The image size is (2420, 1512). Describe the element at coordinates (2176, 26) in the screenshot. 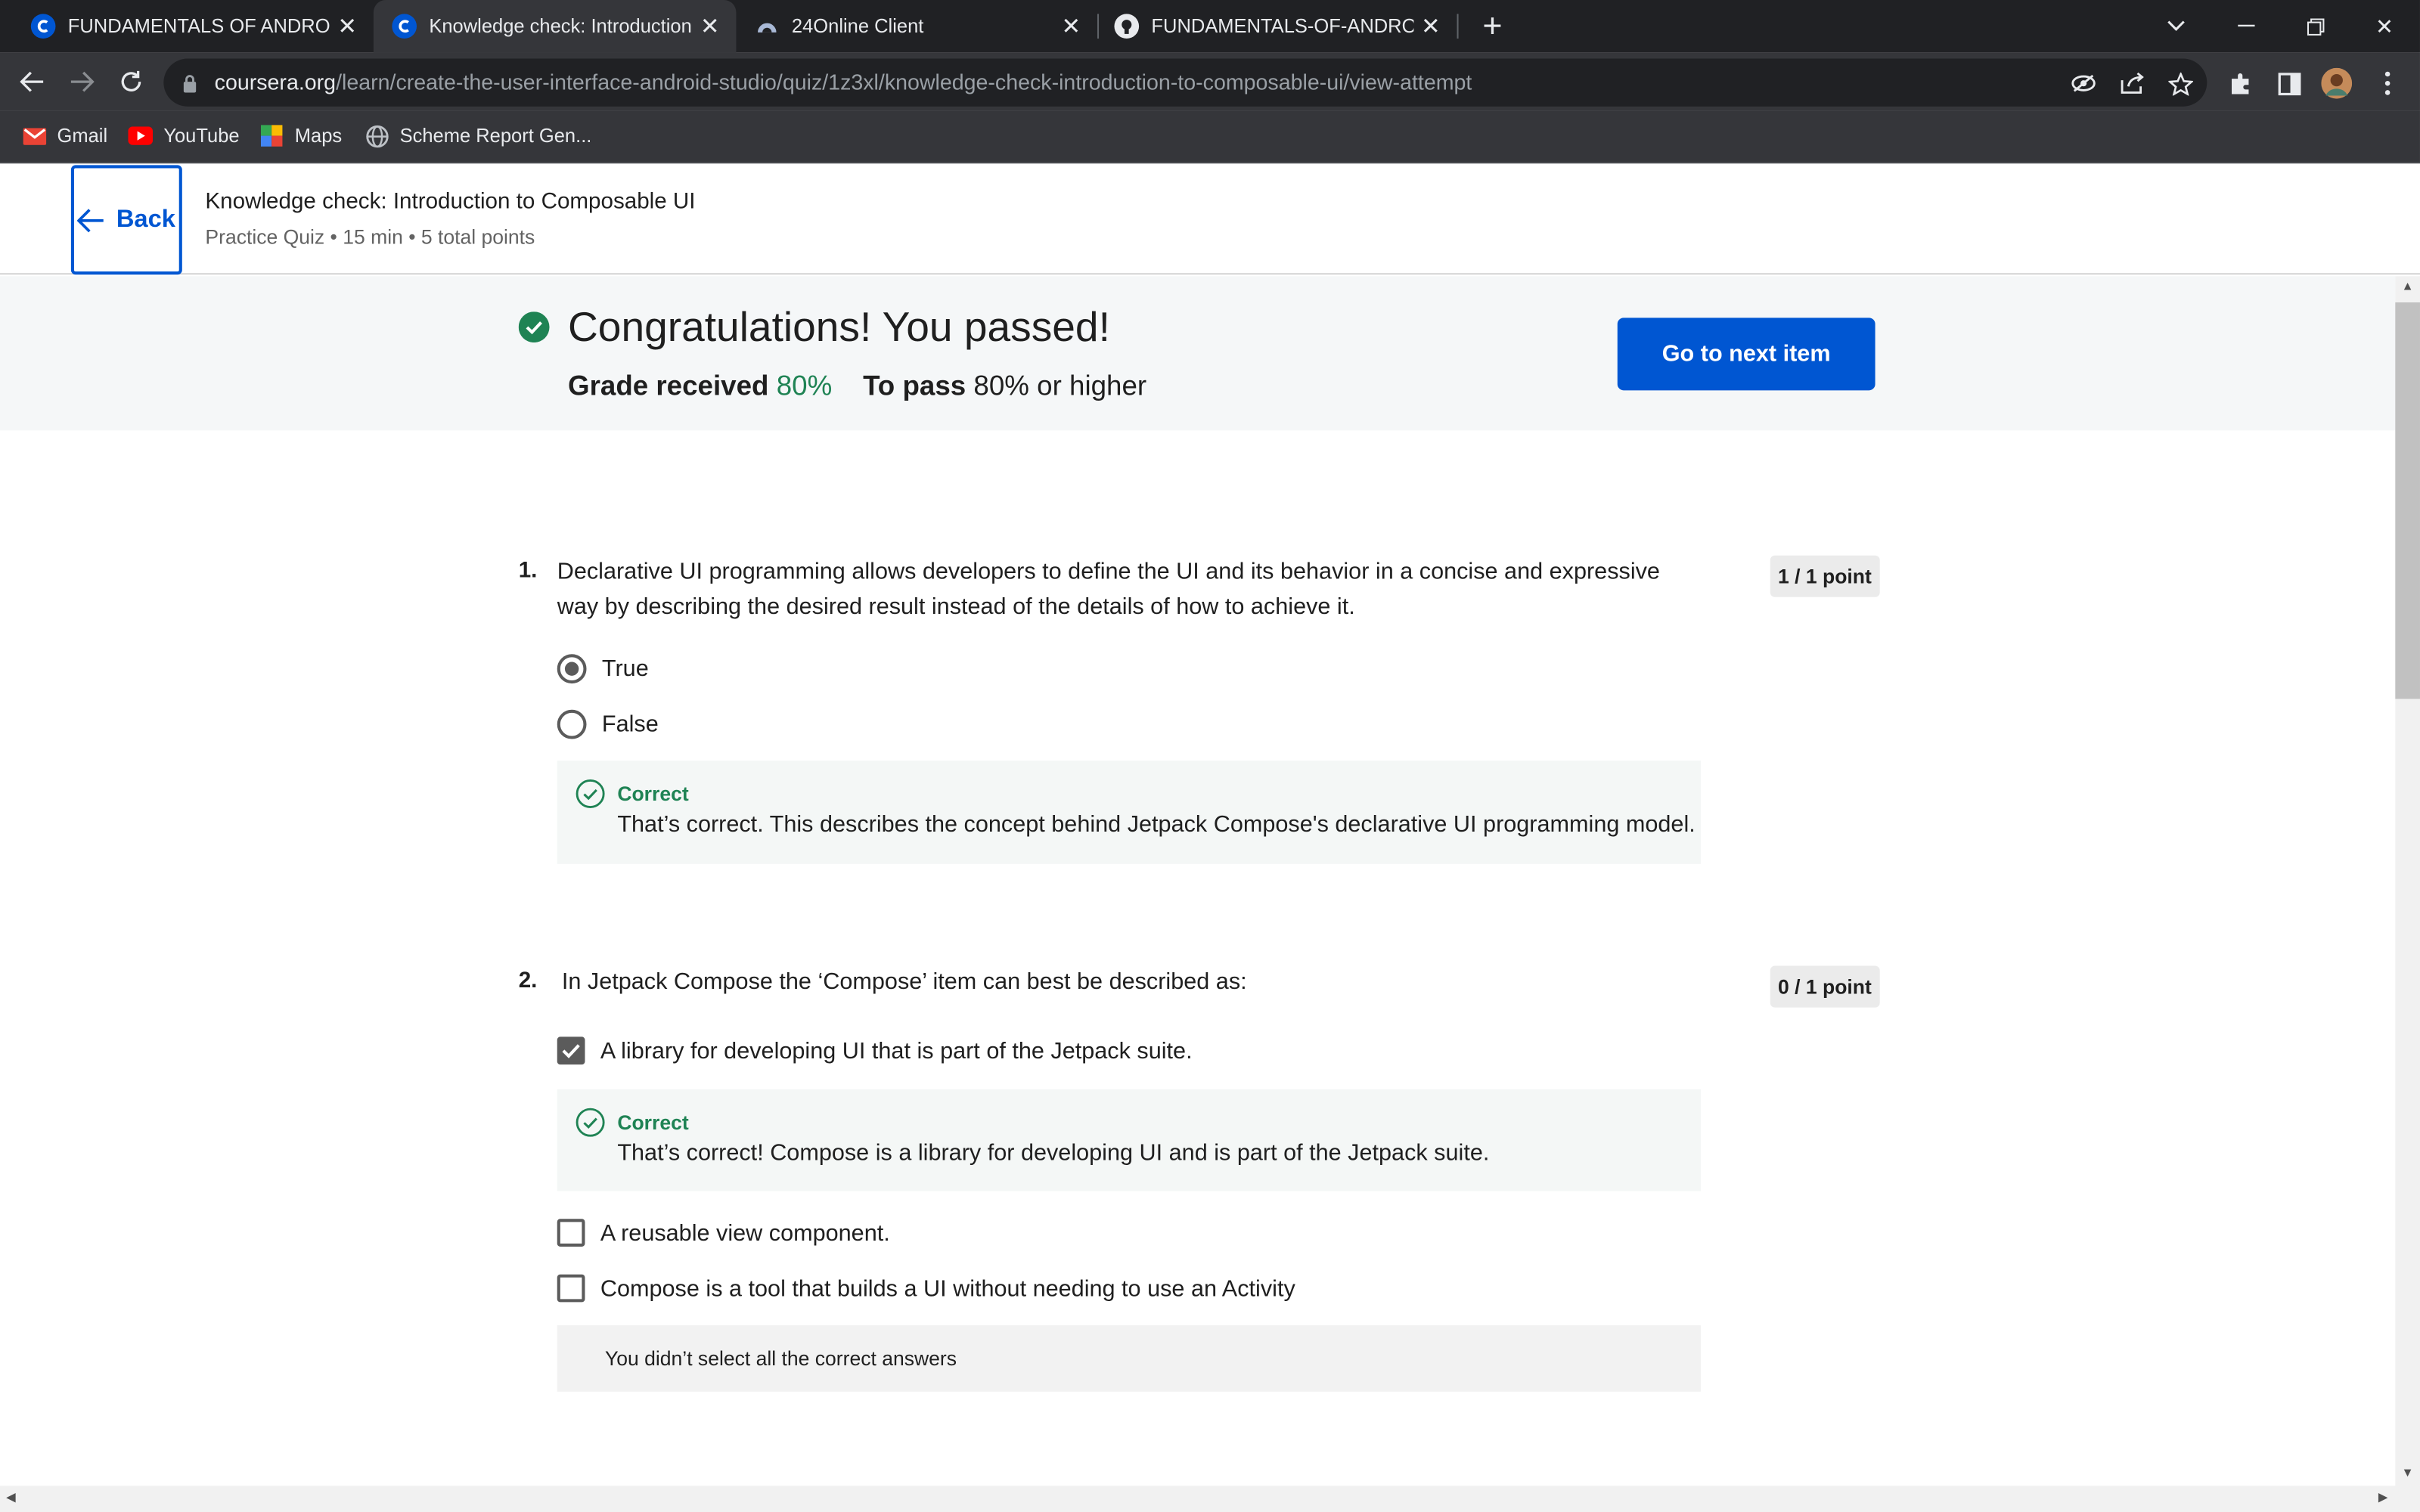

I see `tab-search-icon` at that location.